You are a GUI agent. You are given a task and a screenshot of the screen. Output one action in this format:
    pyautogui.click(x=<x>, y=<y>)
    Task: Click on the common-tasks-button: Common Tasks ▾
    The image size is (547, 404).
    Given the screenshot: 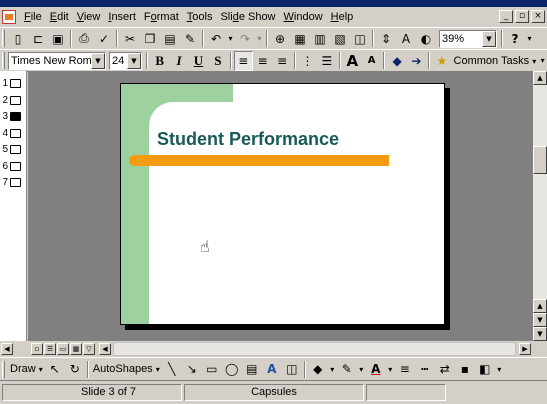 What is the action you would take?
    pyautogui.click(x=495, y=61)
    